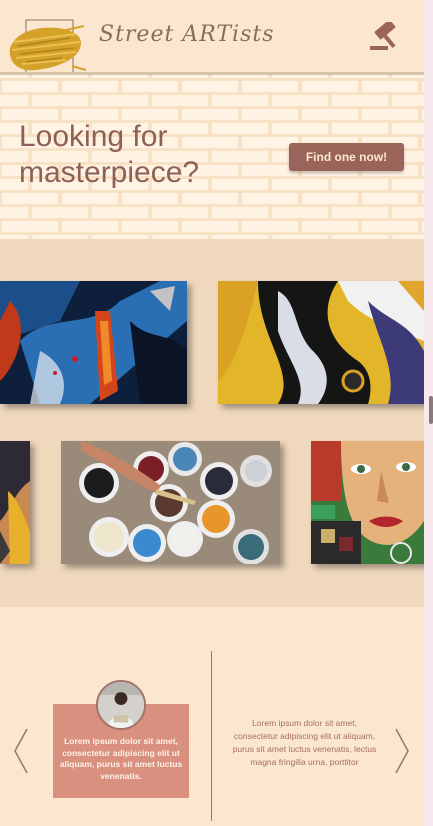 This screenshot has height=826, width=433. What do you see at coordinates (431, 410) in the screenshot?
I see `scrollbar-thumb` at bounding box center [431, 410].